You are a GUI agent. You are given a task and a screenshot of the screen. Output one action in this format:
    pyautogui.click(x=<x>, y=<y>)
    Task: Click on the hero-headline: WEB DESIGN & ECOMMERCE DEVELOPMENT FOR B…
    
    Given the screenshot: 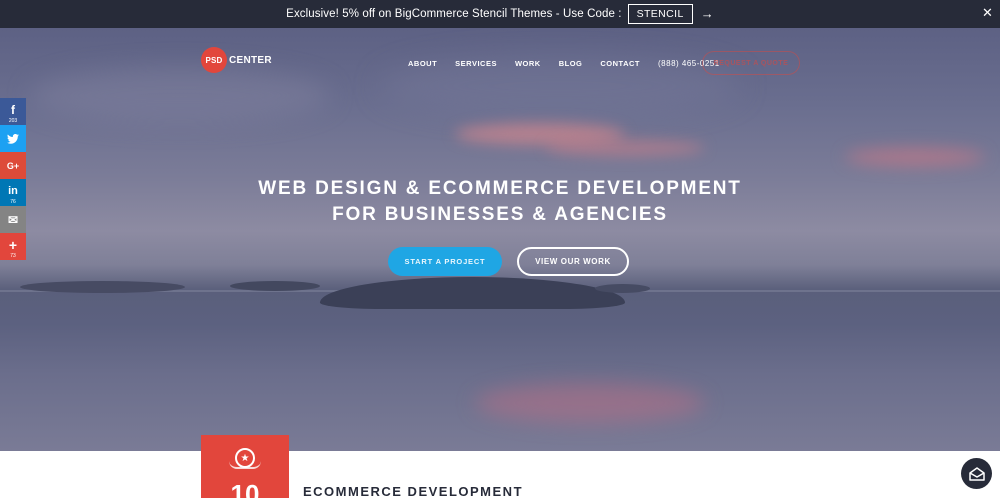 What is the action you would take?
    pyautogui.click(x=500, y=202)
    